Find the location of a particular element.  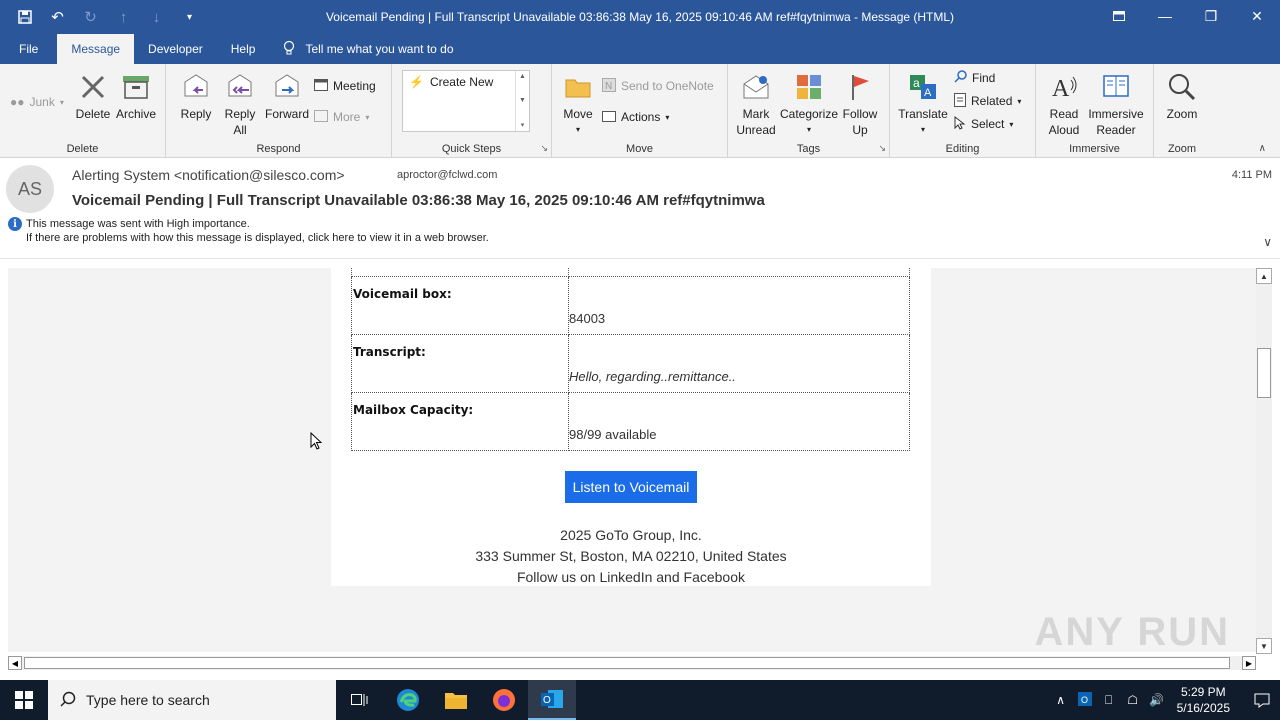

read-aloud-label-1: Read is located at coordinates (1064, 114).